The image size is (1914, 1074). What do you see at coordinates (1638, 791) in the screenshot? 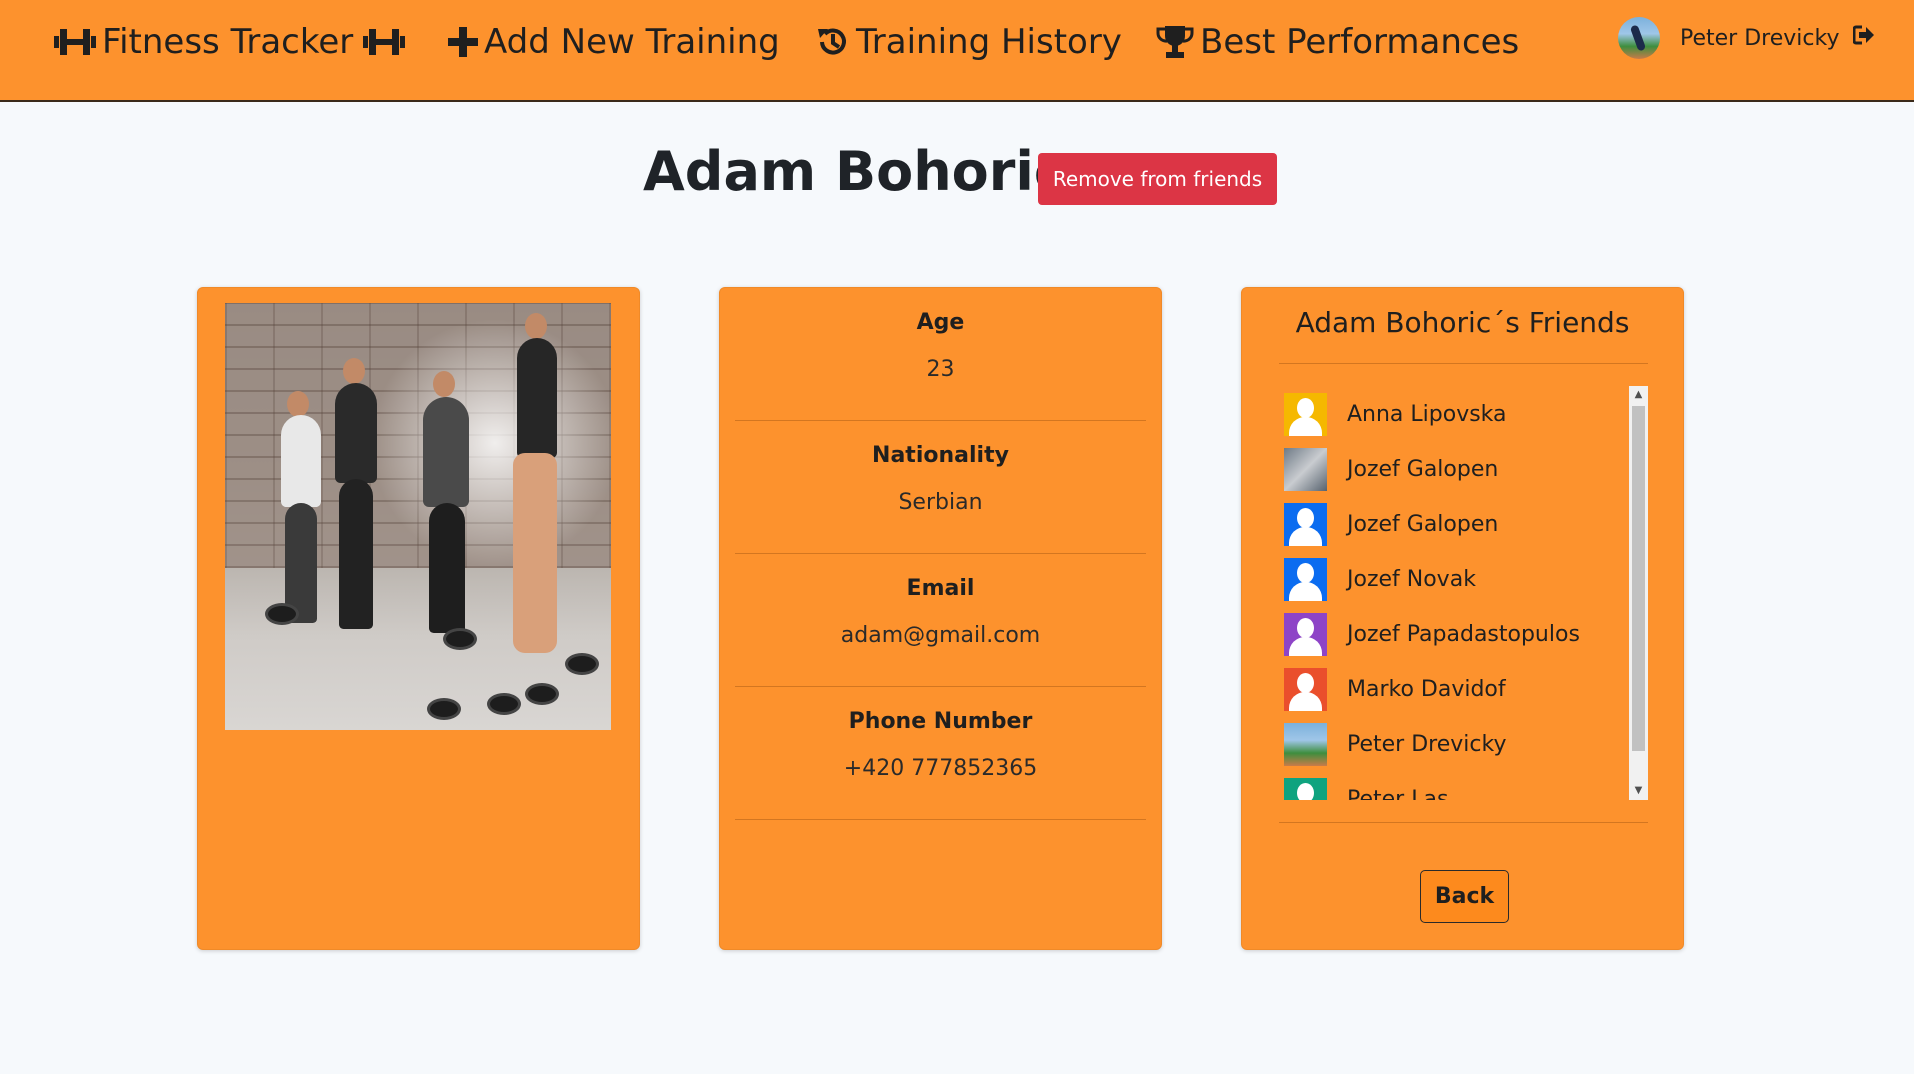
I see `scroll-down-icon: ▼` at bounding box center [1638, 791].